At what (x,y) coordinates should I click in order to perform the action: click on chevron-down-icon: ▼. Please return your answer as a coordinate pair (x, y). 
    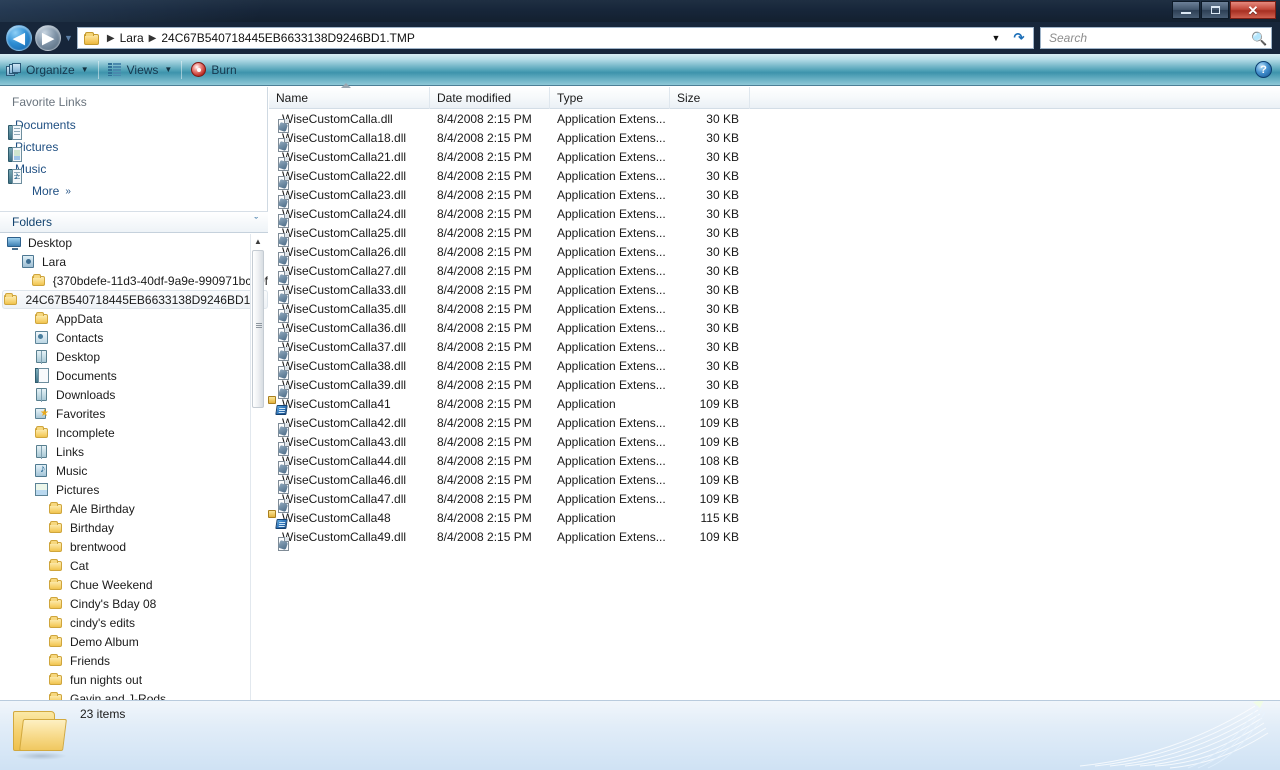
    Looking at the image, I should click on (996, 38).